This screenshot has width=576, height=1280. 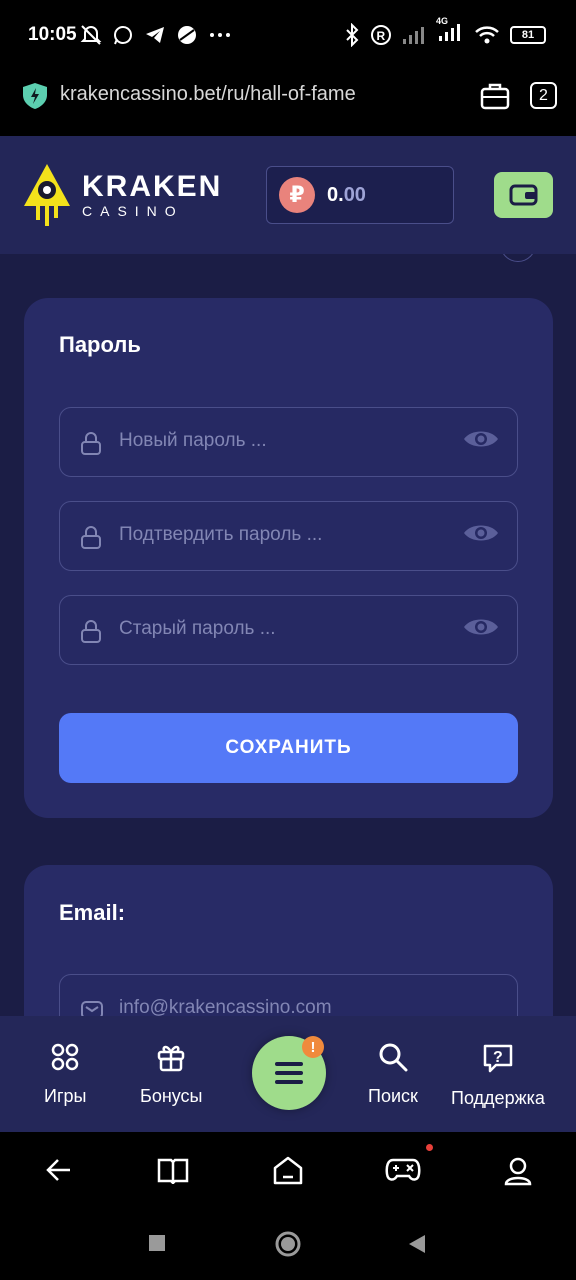 I want to click on nav-label-games: Игры, so click(x=65, y=1096).